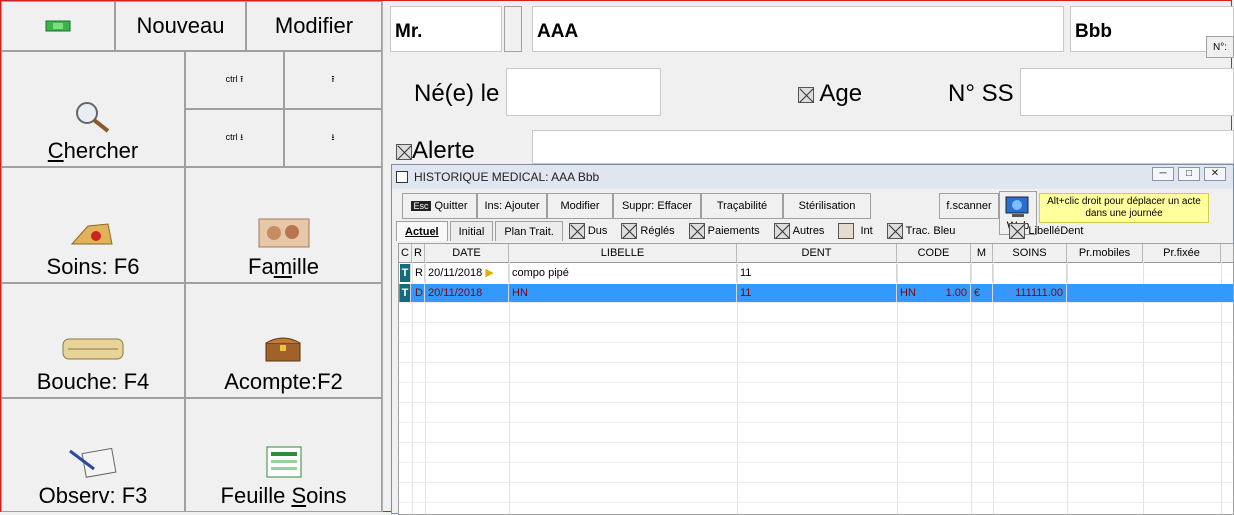  Describe the element at coordinates (657, 206) in the screenshot. I see `delete-button: Suppr: Effacer` at that location.